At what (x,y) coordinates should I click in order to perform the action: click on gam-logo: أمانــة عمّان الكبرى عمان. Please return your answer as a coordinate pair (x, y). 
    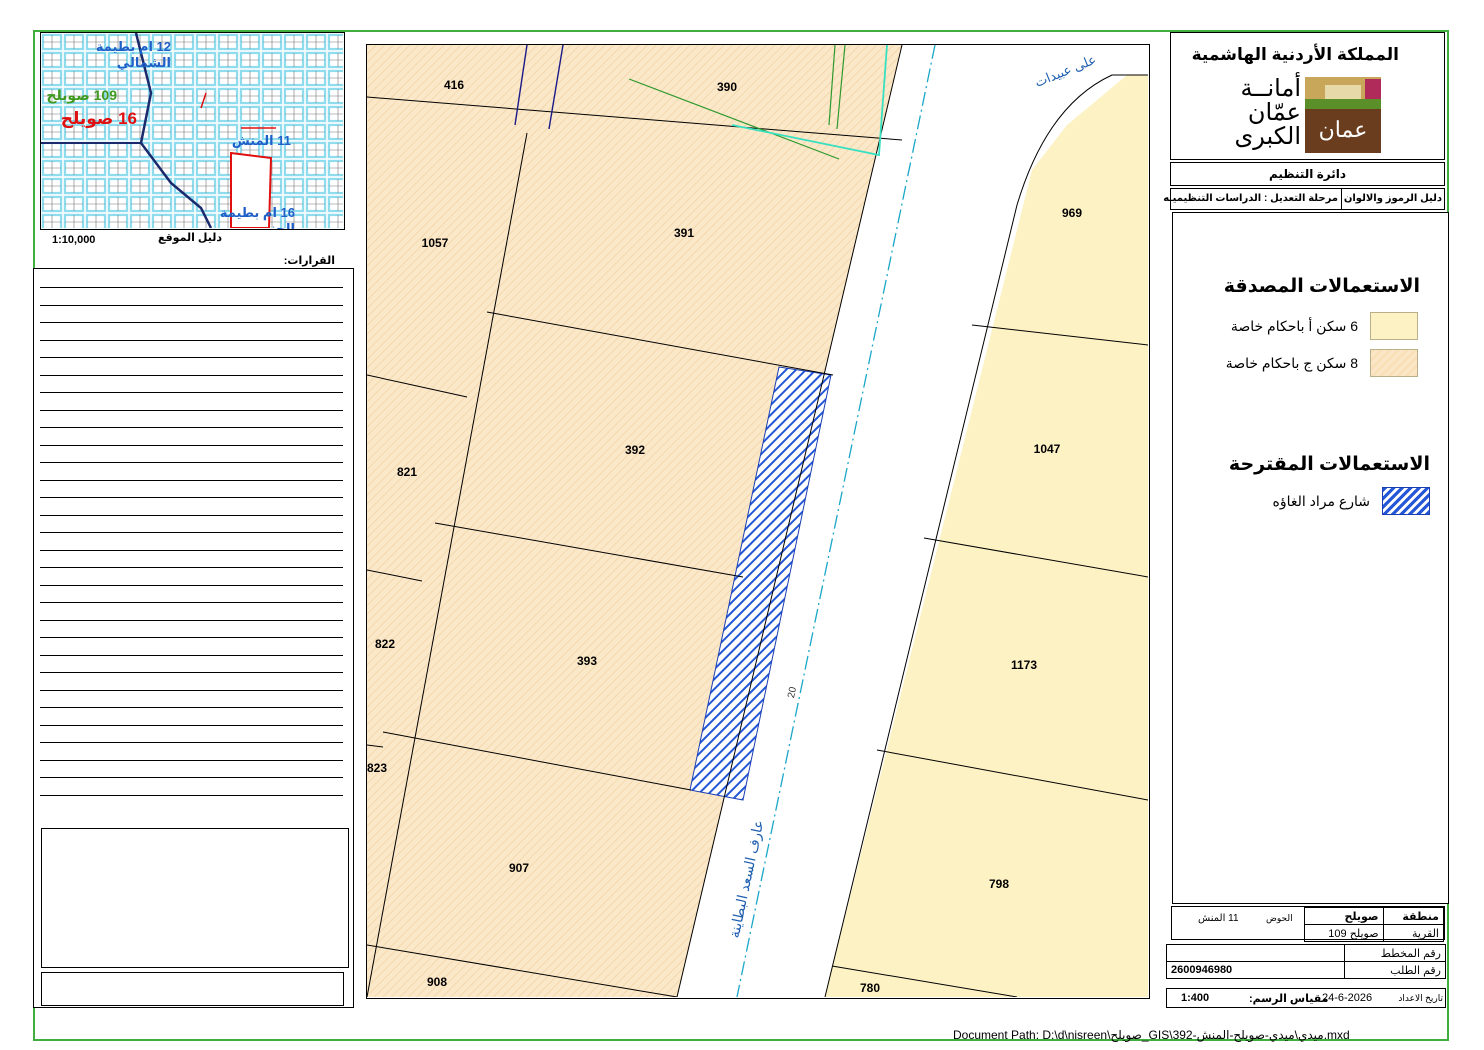
    Looking at the image, I should click on (1301, 115).